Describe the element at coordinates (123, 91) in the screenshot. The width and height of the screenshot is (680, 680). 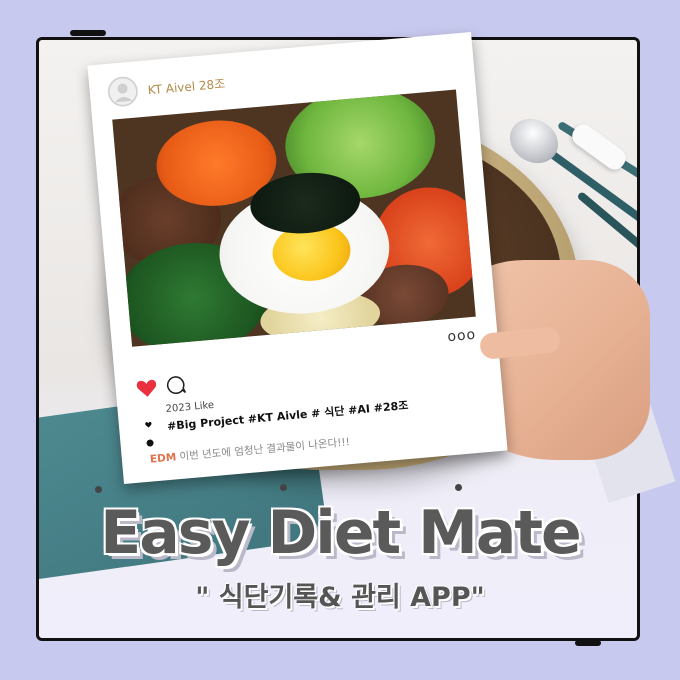
I see `avatar-icon` at that location.